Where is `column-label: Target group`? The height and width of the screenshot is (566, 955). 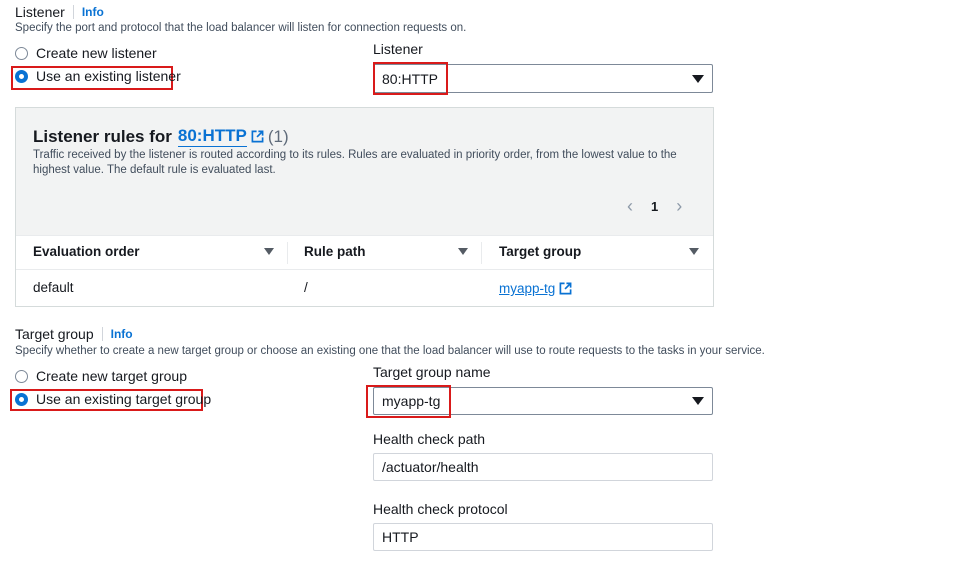 column-label: Target group is located at coordinates (540, 251).